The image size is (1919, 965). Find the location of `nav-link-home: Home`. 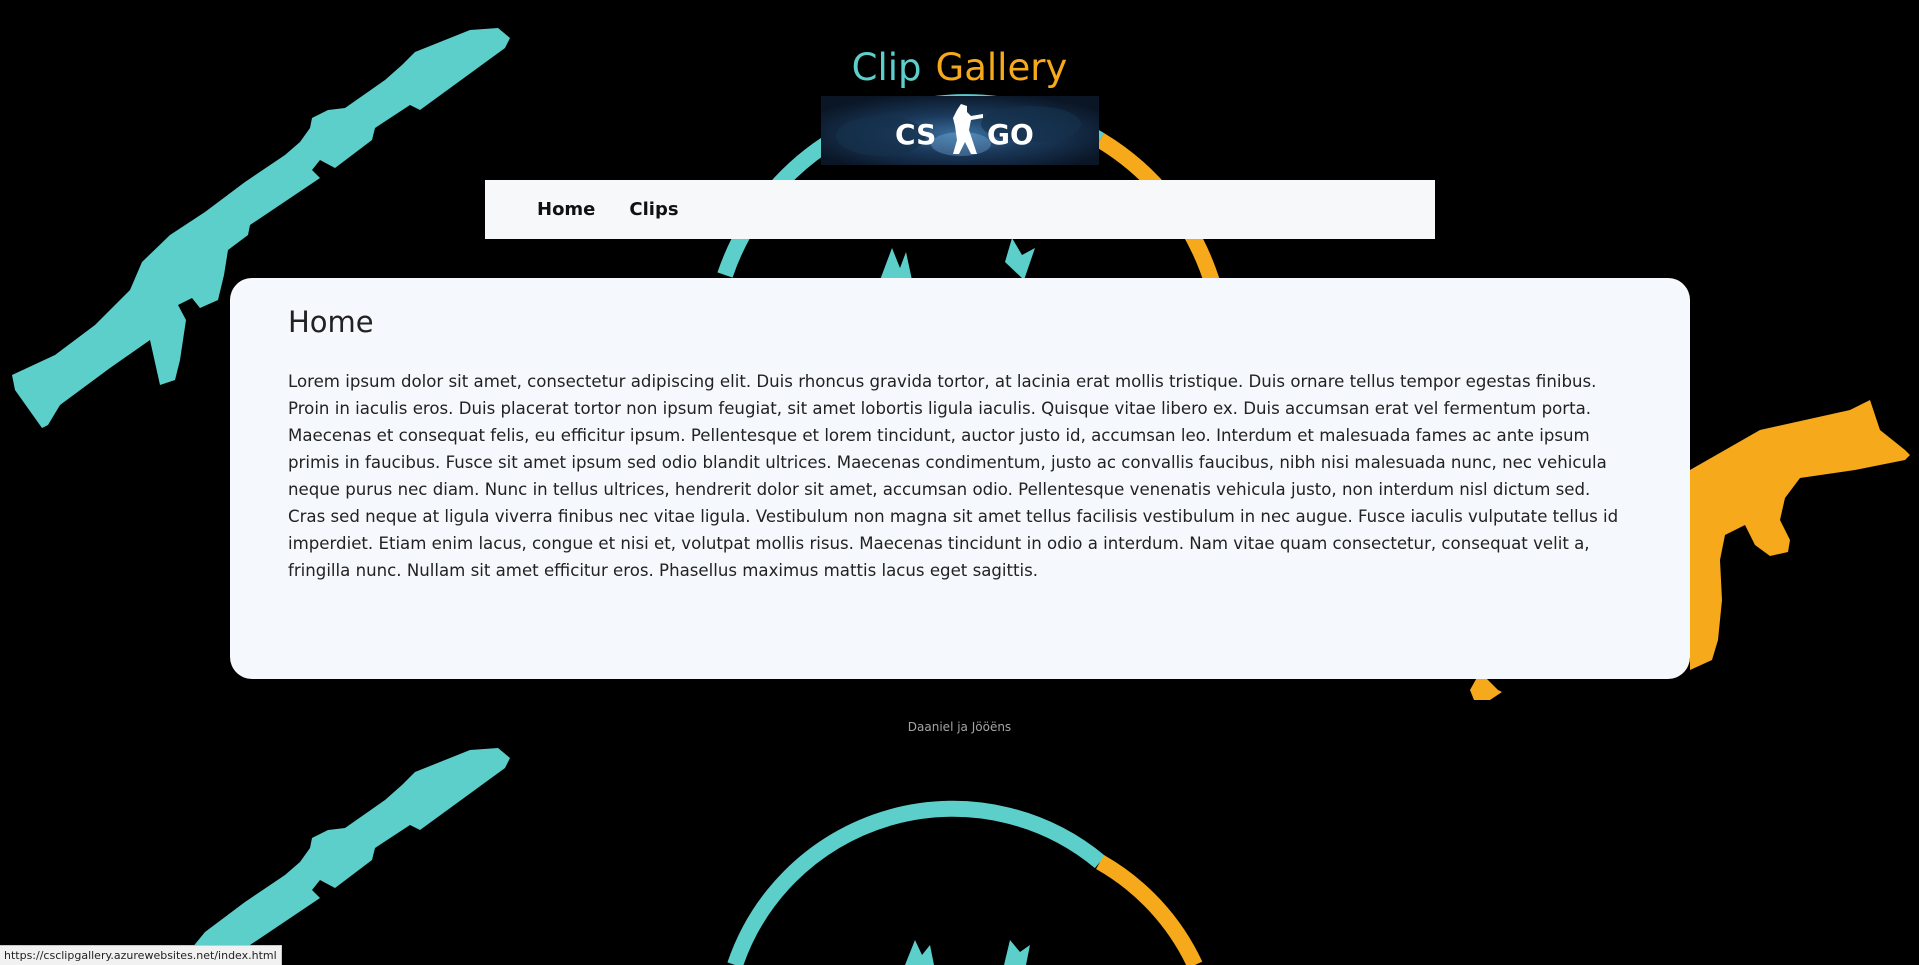

nav-link-home: Home is located at coordinates (566, 209).